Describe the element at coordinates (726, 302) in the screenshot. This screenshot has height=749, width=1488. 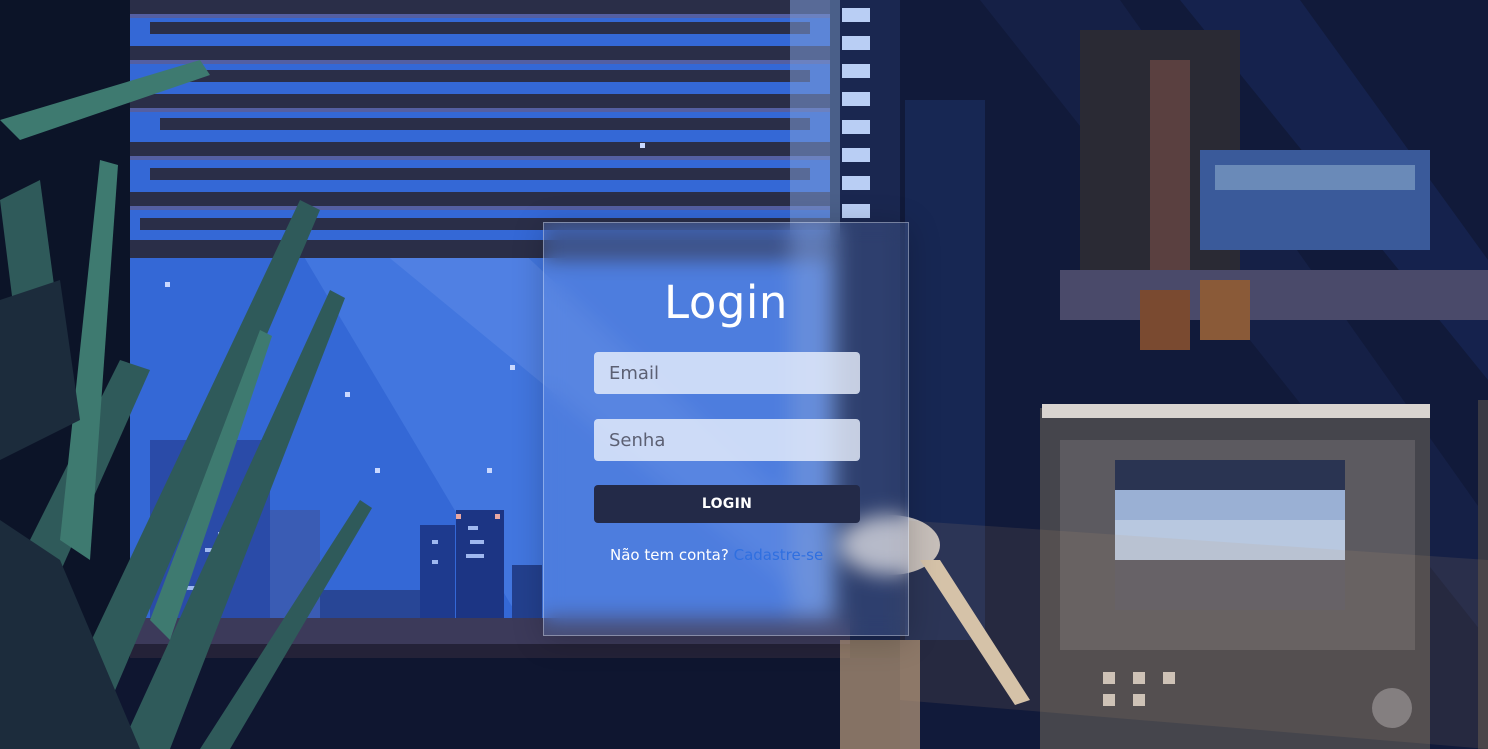
I see `login-title: Login` at that location.